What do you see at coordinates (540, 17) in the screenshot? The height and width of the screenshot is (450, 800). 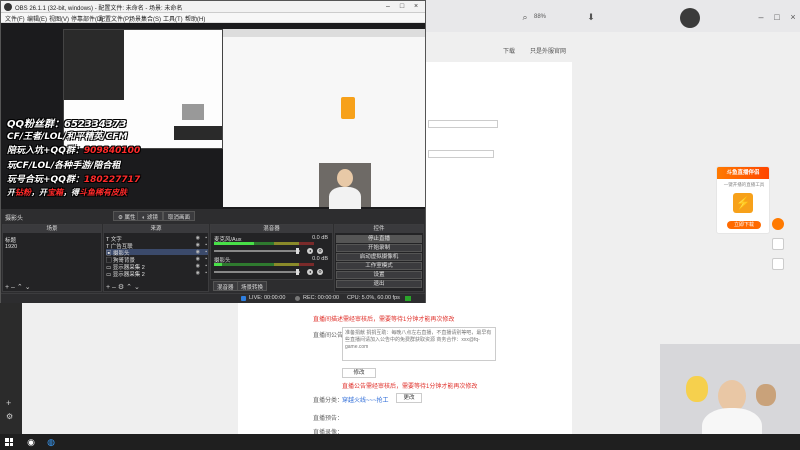 I see `zoom-indicator: 88%` at bounding box center [540, 17].